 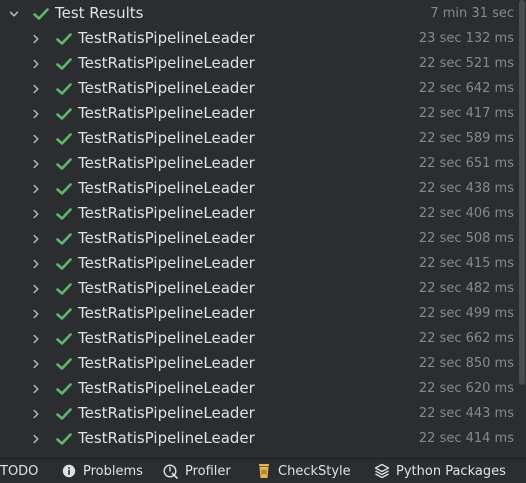 What do you see at coordinates (466, 188) in the screenshot?
I see `test-duration: 22 sec 438 ms` at bounding box center [466, 188].